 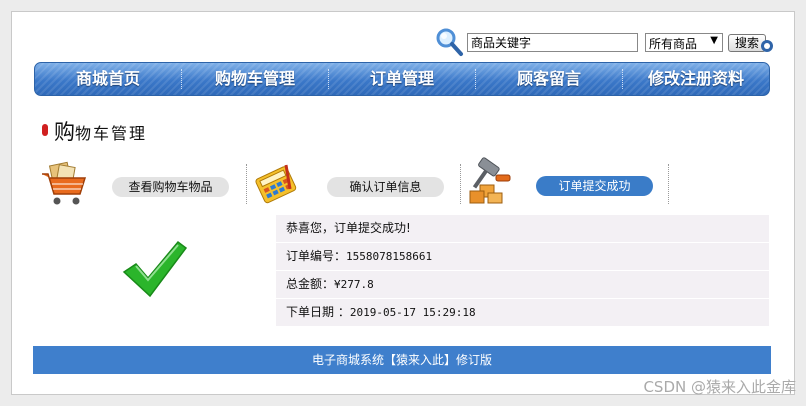 I want to click on search-input: 商品关键字, so click(x=552, y=42).